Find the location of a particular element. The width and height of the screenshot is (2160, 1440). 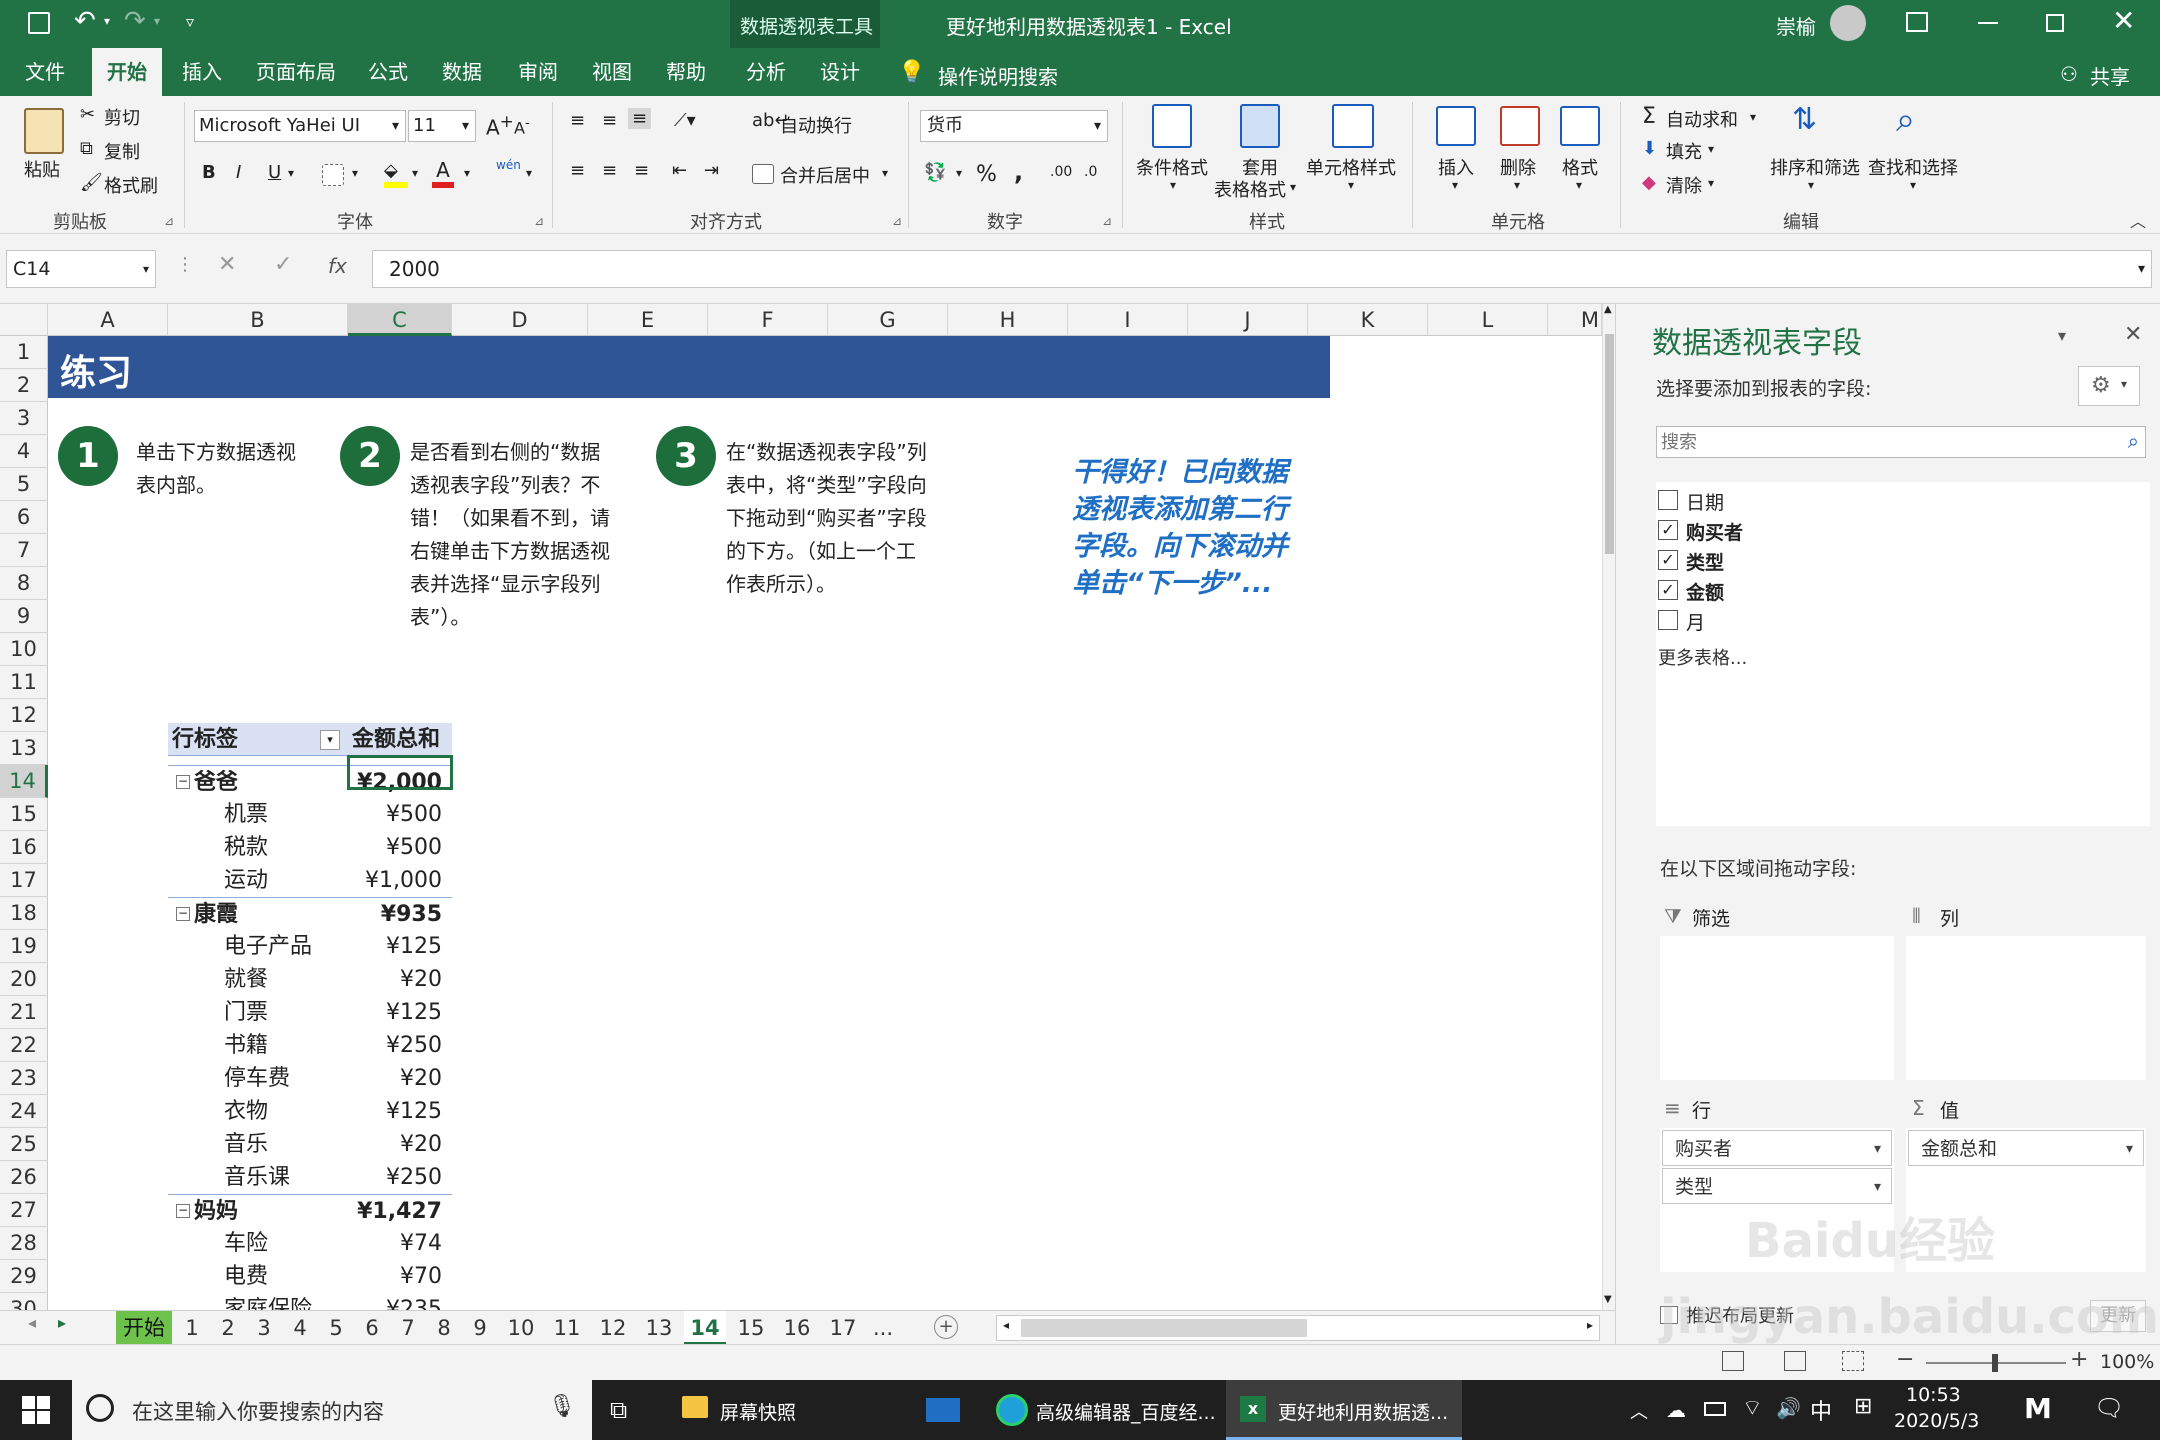

find-dropdown-icon: ▾ is located at coordinates (1913, 185).